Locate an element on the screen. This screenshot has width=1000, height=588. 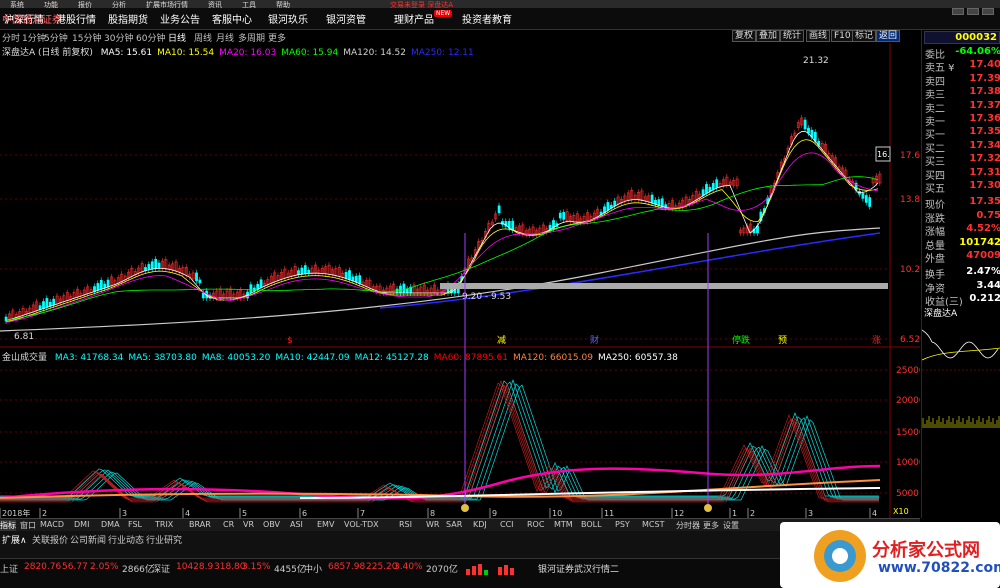
indicator-tab: ROC is located at coordinates (535, 524).